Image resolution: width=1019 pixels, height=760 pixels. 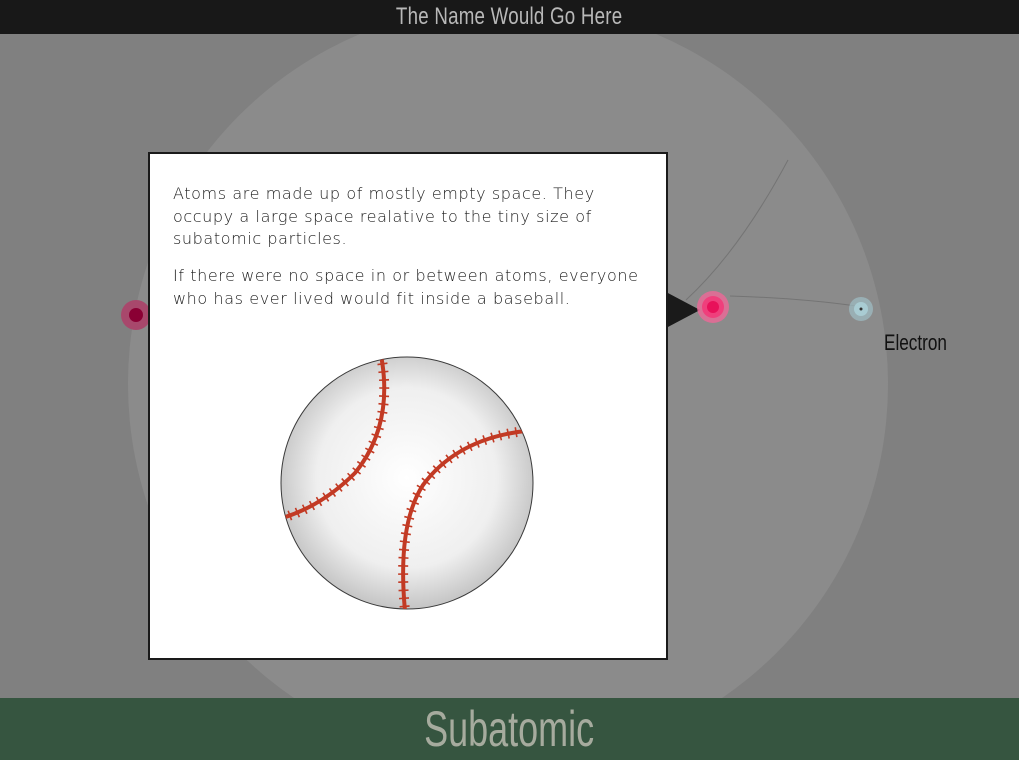 I want to click on electron-particle, so click(x=861, y=309).